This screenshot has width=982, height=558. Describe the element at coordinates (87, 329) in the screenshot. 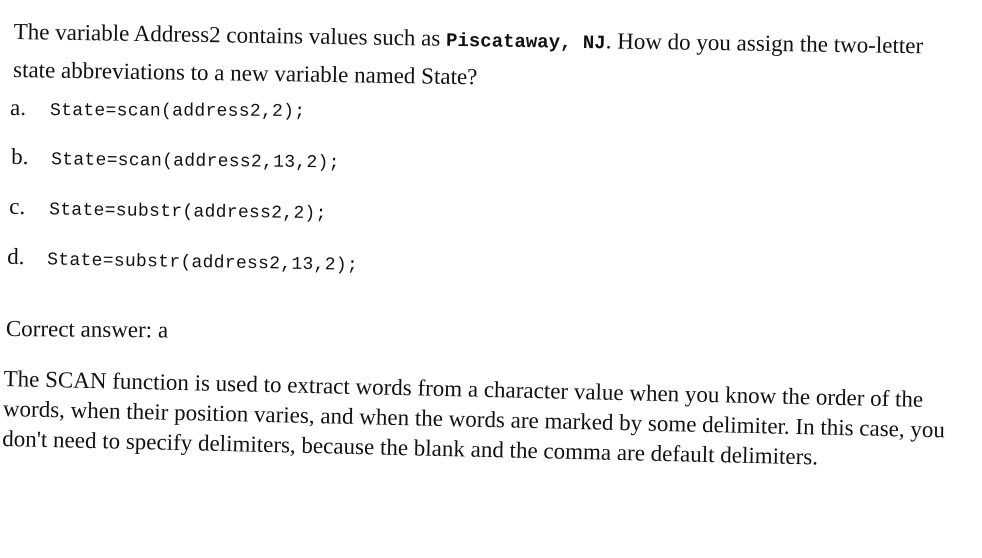

I see `correct-answer: Correct answer: a` at that location.